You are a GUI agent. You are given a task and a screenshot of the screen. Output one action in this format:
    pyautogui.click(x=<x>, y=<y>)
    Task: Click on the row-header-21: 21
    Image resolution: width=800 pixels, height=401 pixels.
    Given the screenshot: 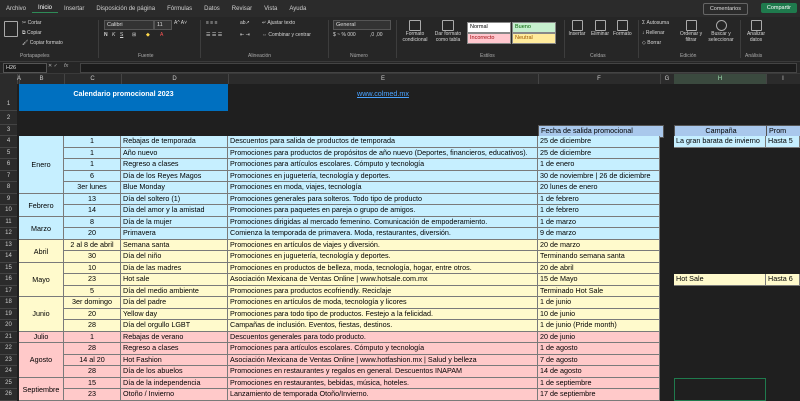 What is the action you would take?
    pyautogui.click(x=8, y=337)
    